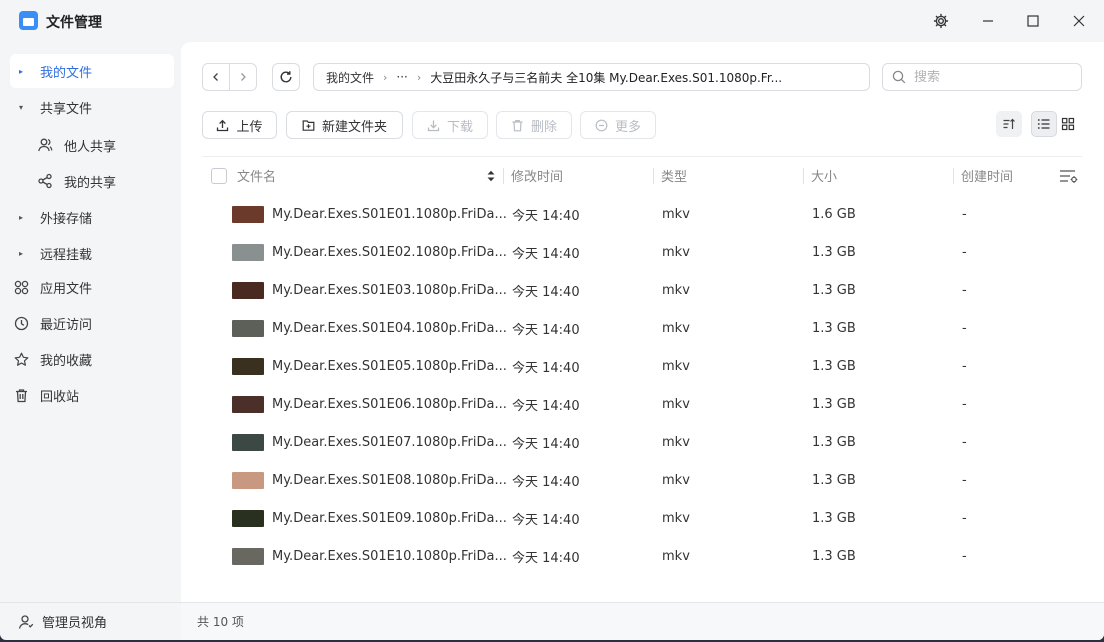 This screenshot has height=642, width=1104. What do you see at coordinates (989, 77) in the screenshot?
I see `search-input` at bounding box center [989, 77].